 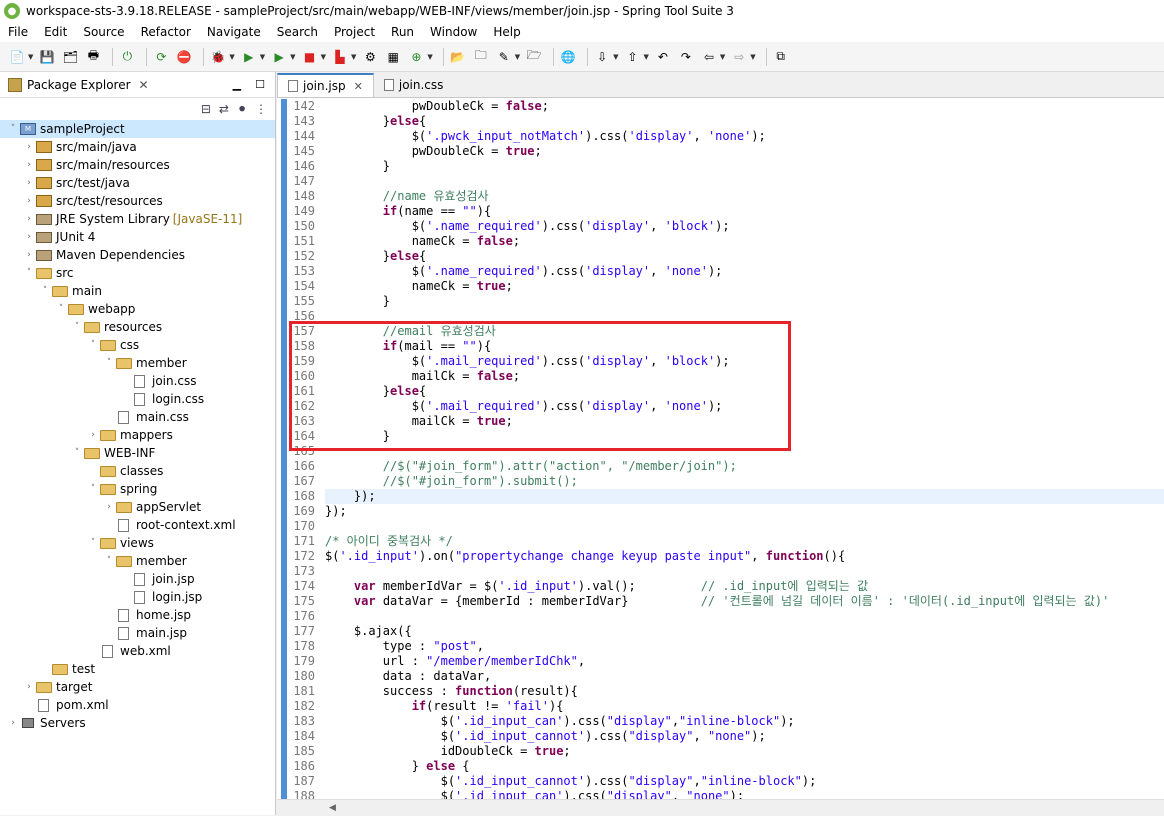 What do you see at coordinates (720, 691) in the screenshot?
I see `code-line: 181 success : function(result){` at bounding box center [720, 691].